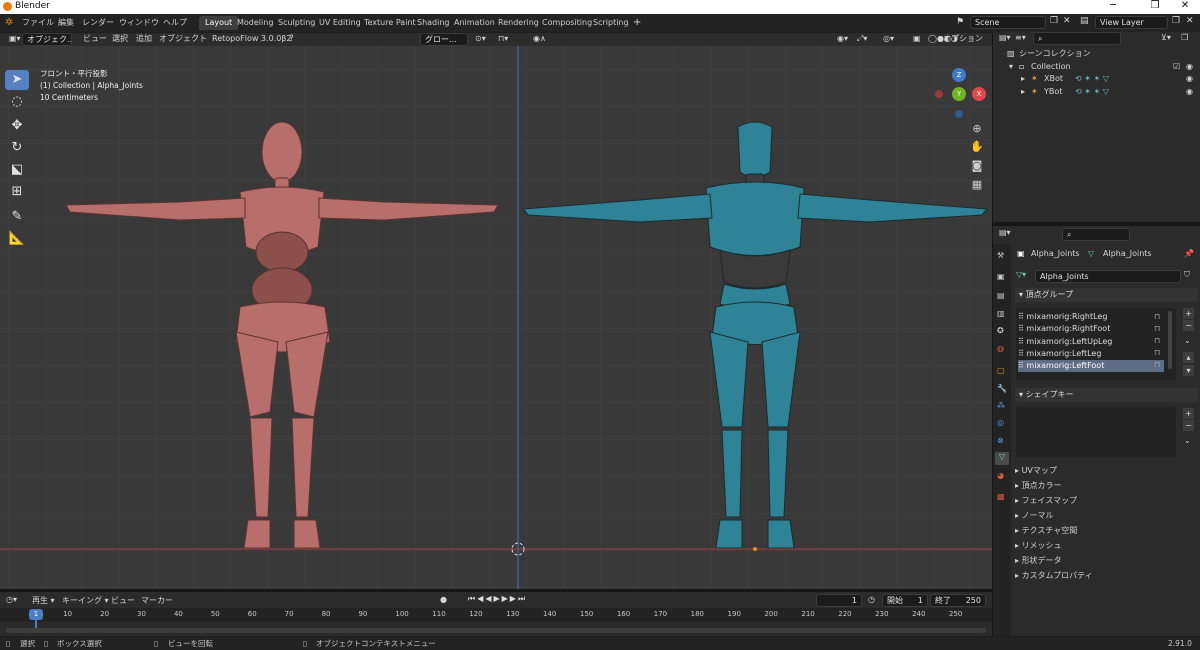 This screenshot has height=650, width=1200. I want to click on menu-playback: 再生 ▾, so click(43, 600).